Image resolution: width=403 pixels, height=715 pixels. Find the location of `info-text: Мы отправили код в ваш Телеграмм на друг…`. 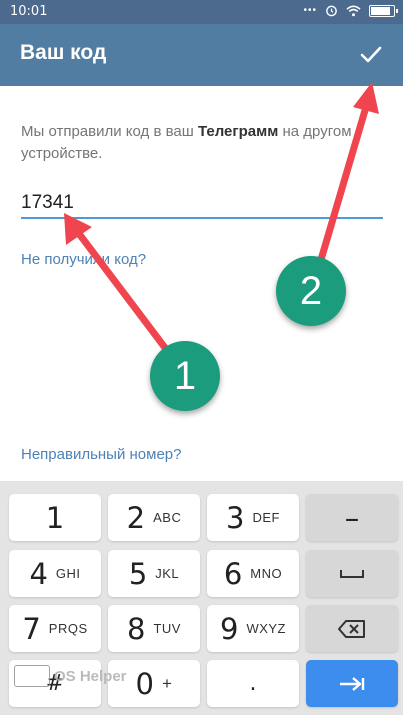

info-text: Мы отправили код в ваш Телеграмм на друг… is located at coordinates (206, 143).